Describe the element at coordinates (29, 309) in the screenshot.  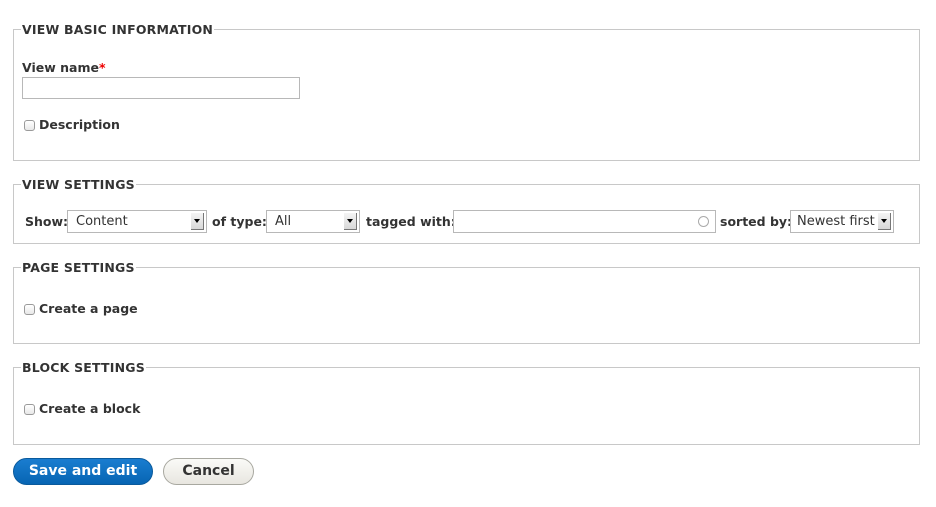
I see `create-page-checkbox` at that location.